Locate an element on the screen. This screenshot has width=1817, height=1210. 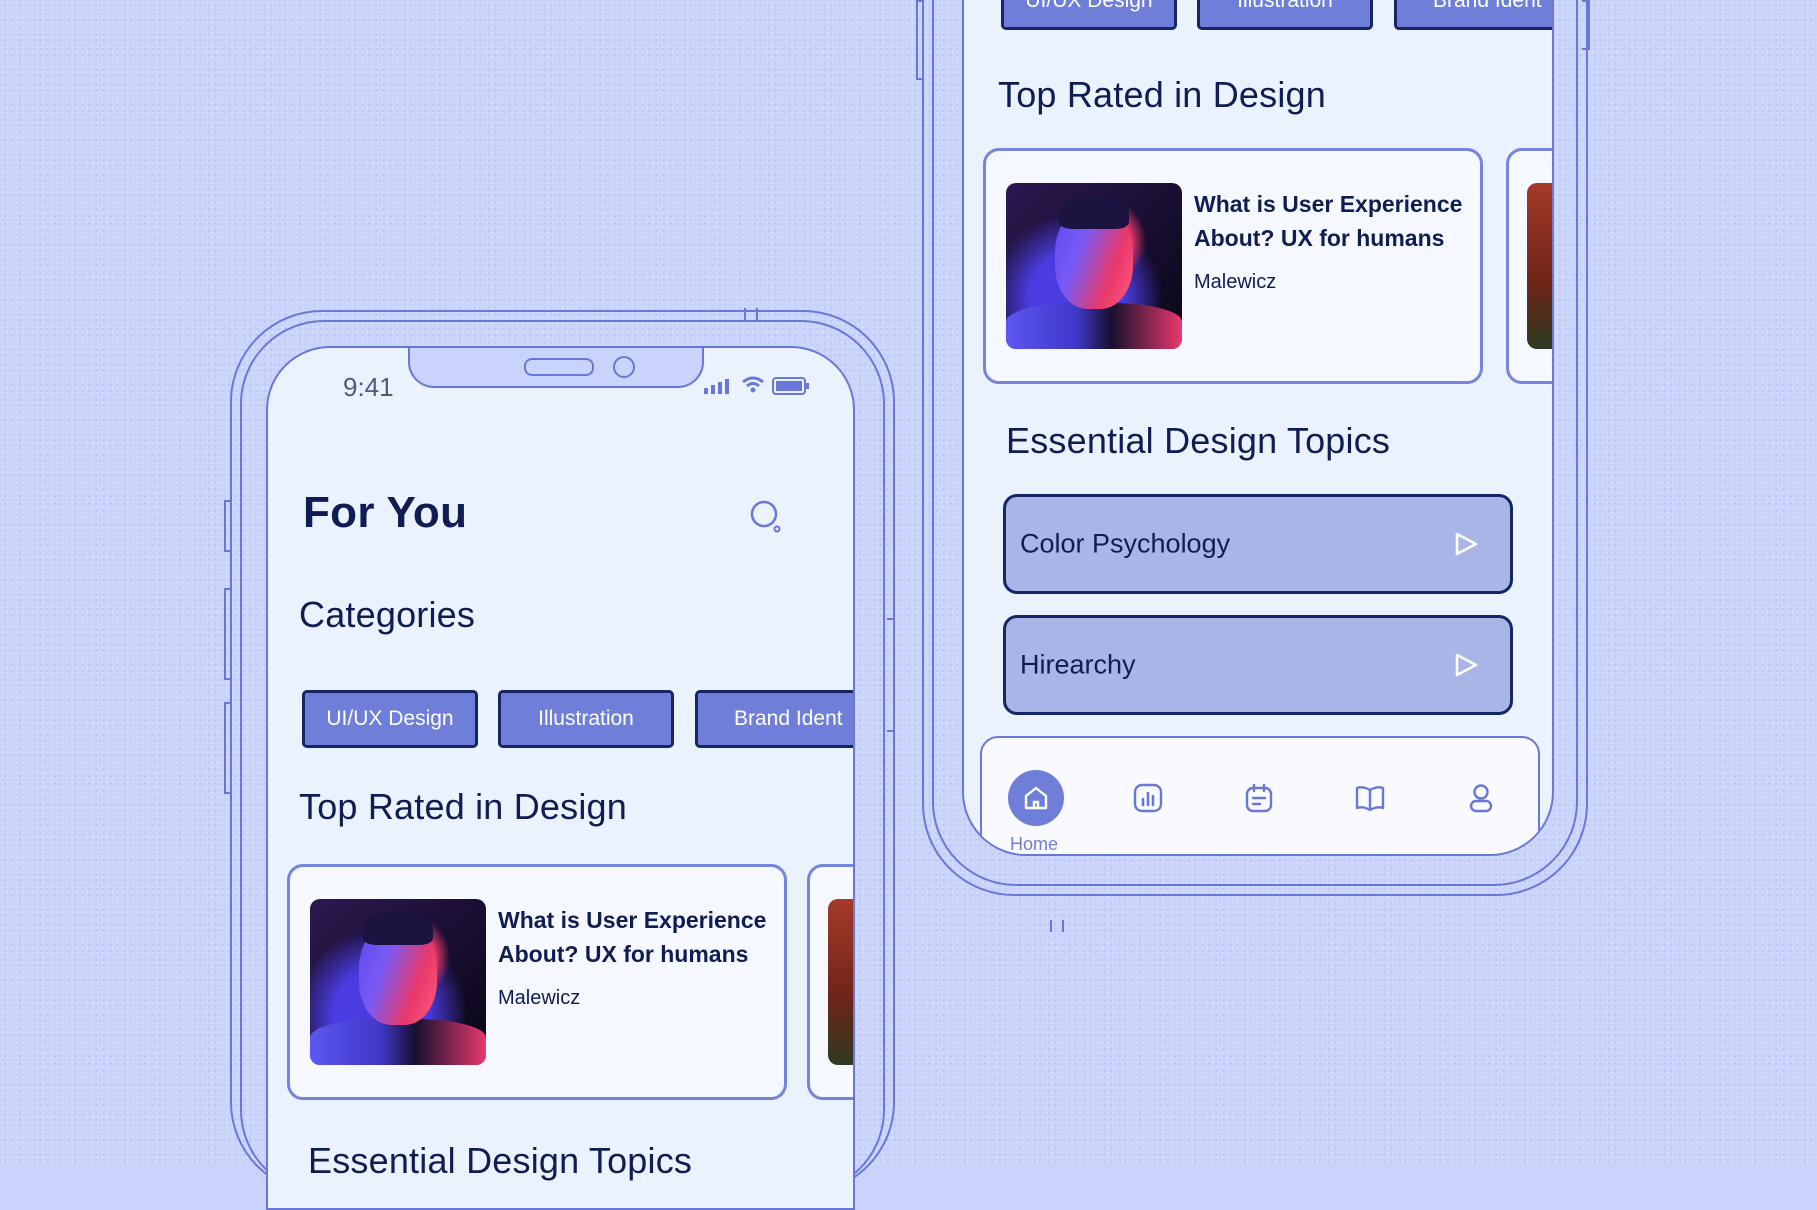
nav-calendar is located at coordinates (1259, 798).